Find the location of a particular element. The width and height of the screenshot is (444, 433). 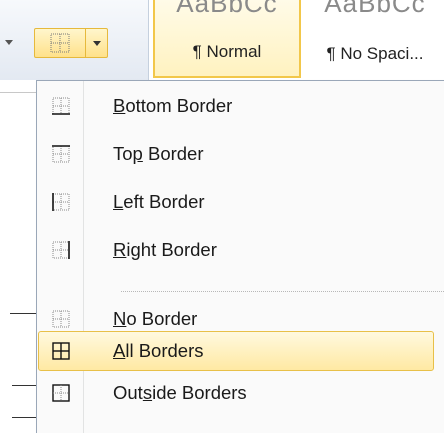

outside-borders-icon is located at coordinates (61, 393).